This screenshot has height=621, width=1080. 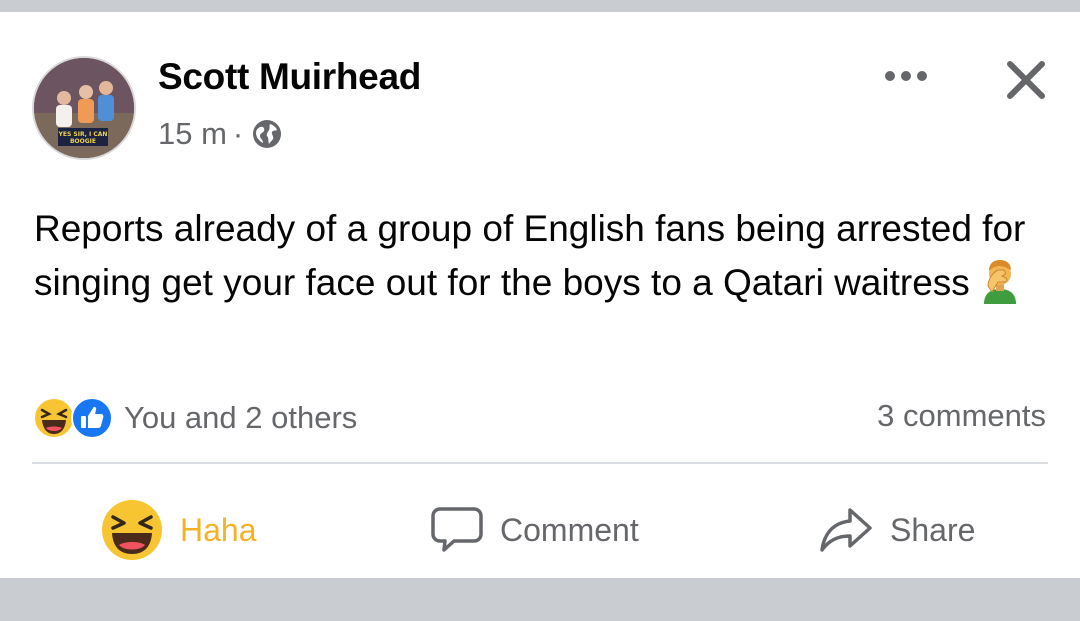 What do you see at coordinates (218, 529) in the screenshot?
I see `haha-label: Haha` at bounding box center [218, 529].